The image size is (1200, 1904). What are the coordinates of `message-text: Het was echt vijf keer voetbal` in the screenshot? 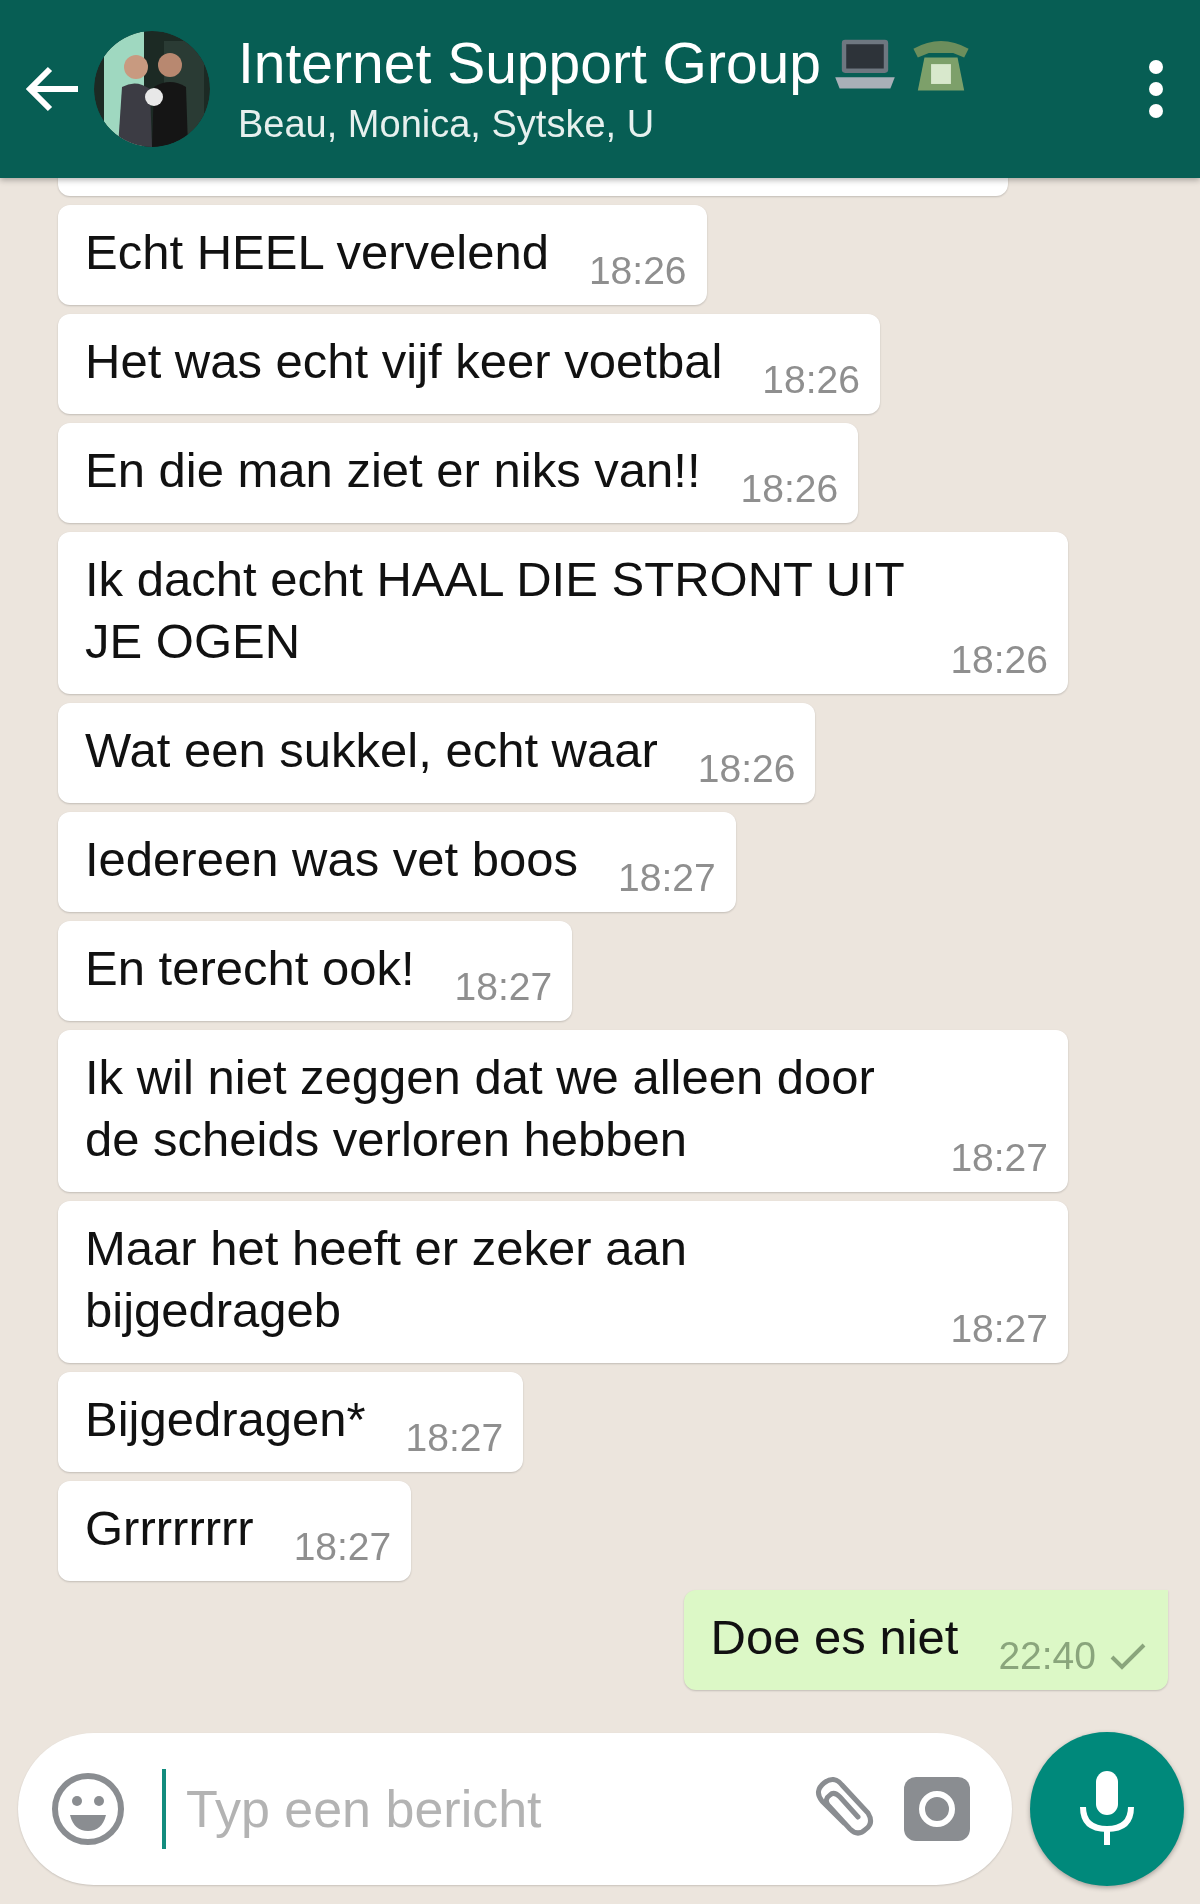 It's located at (404, 361).